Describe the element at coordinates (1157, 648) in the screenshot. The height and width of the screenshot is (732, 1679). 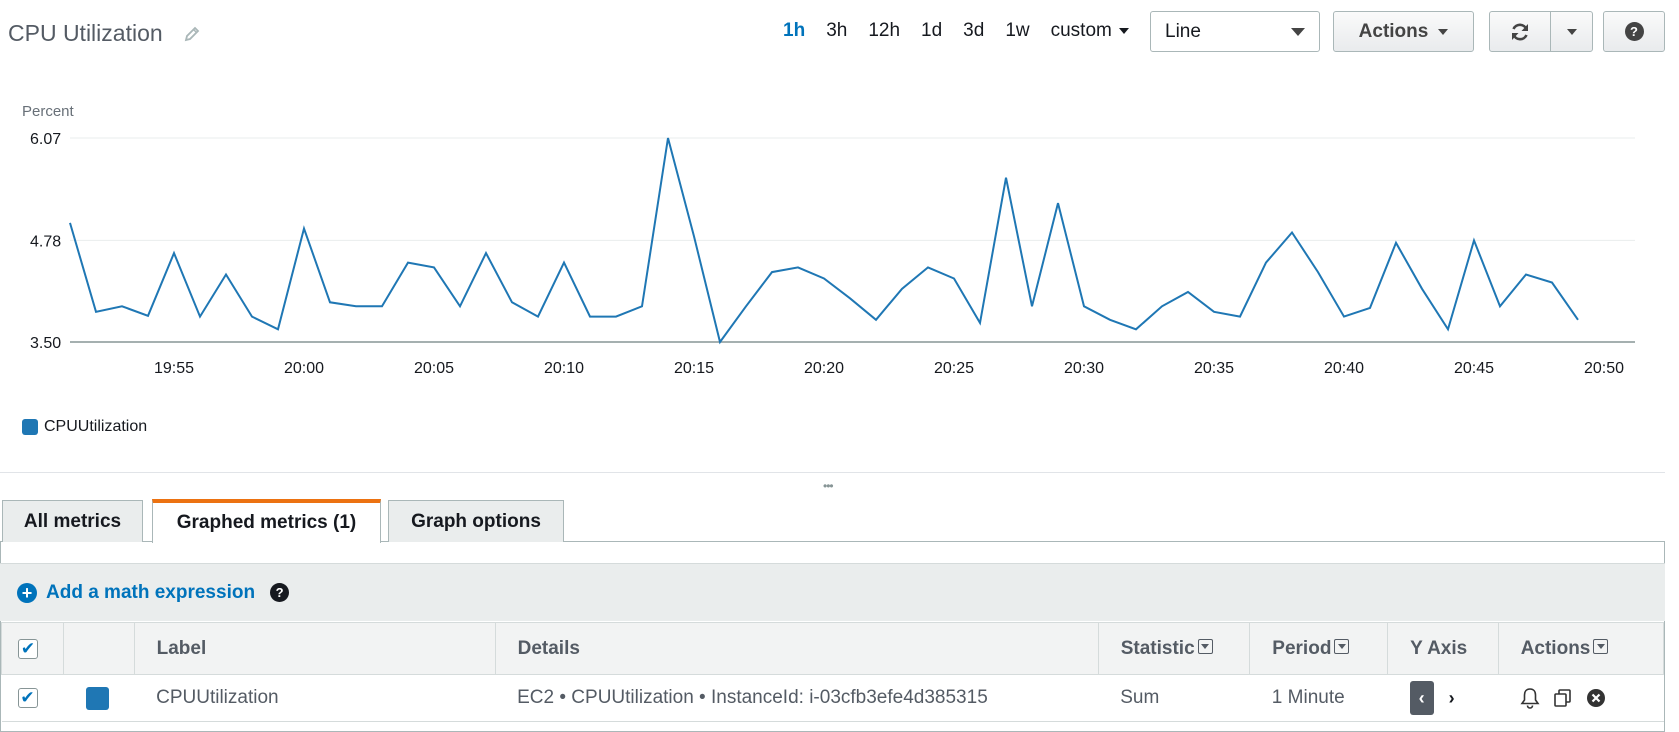
I see `statistic-header-label: Statistic` at that location.